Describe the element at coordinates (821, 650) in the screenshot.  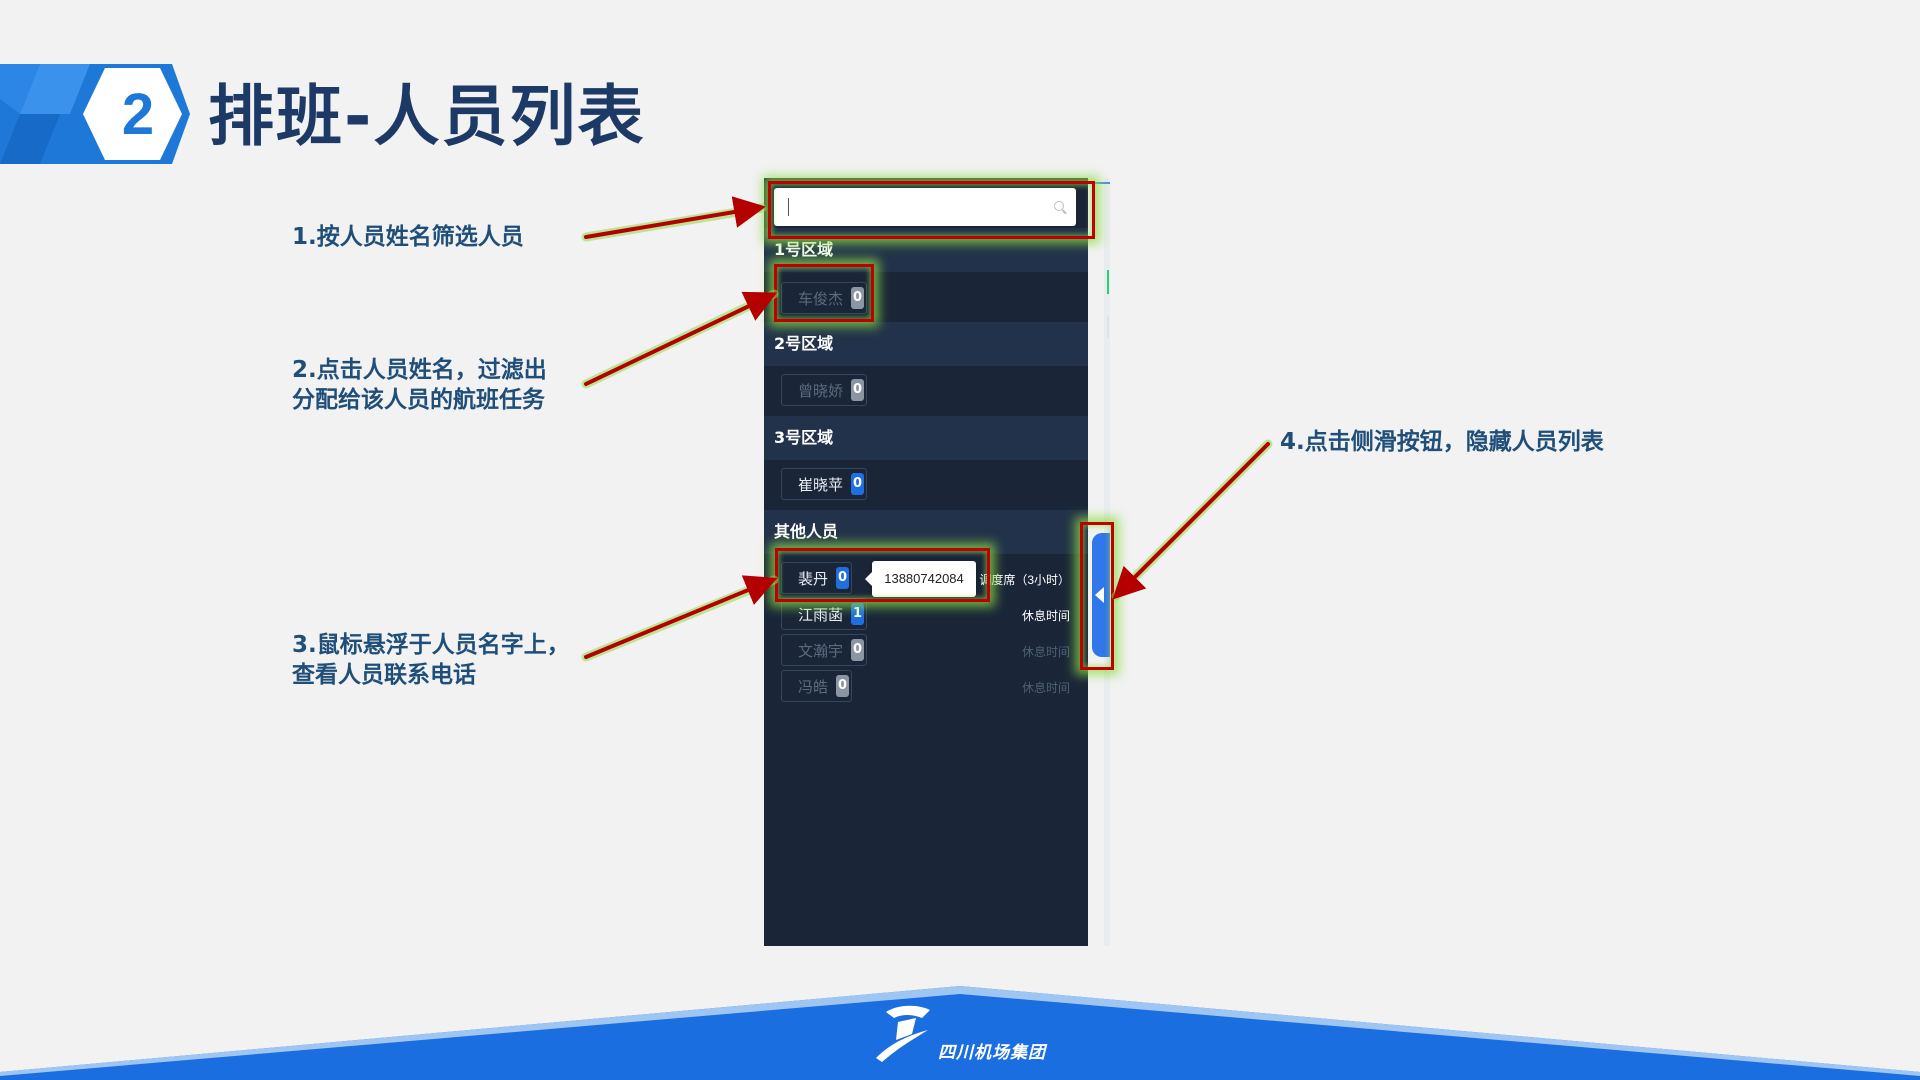
I see `person-name: 文瀚宇` at that location.